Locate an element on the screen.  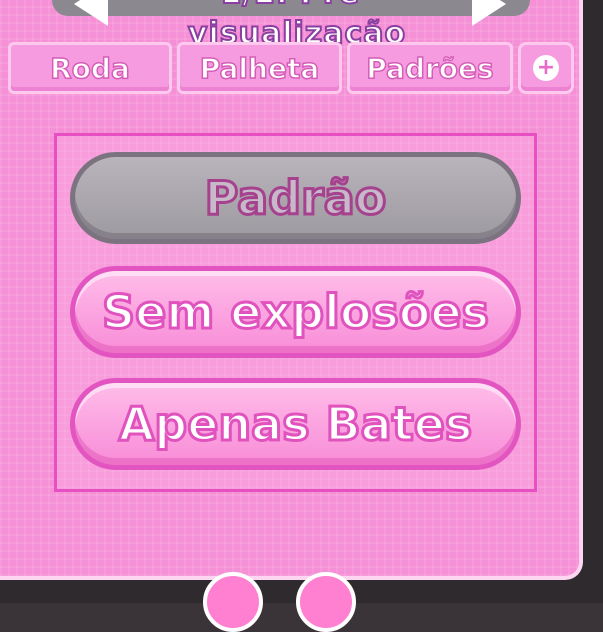
tab-more: + is located at coordinates (546, 68).